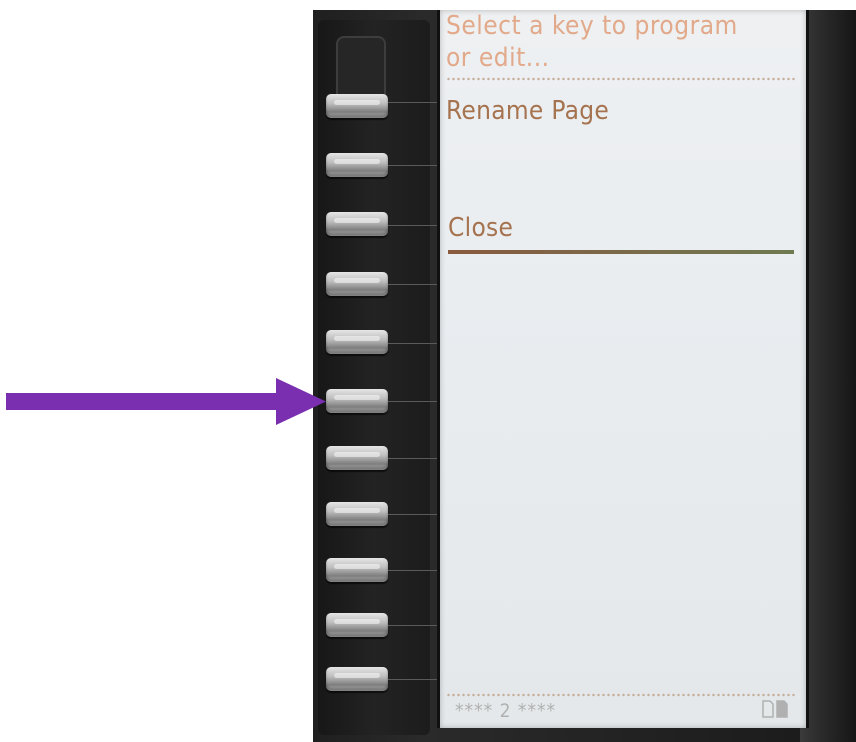 The image size is (856, 742). I want to click on page-indicator-icons, so click(776, 711).